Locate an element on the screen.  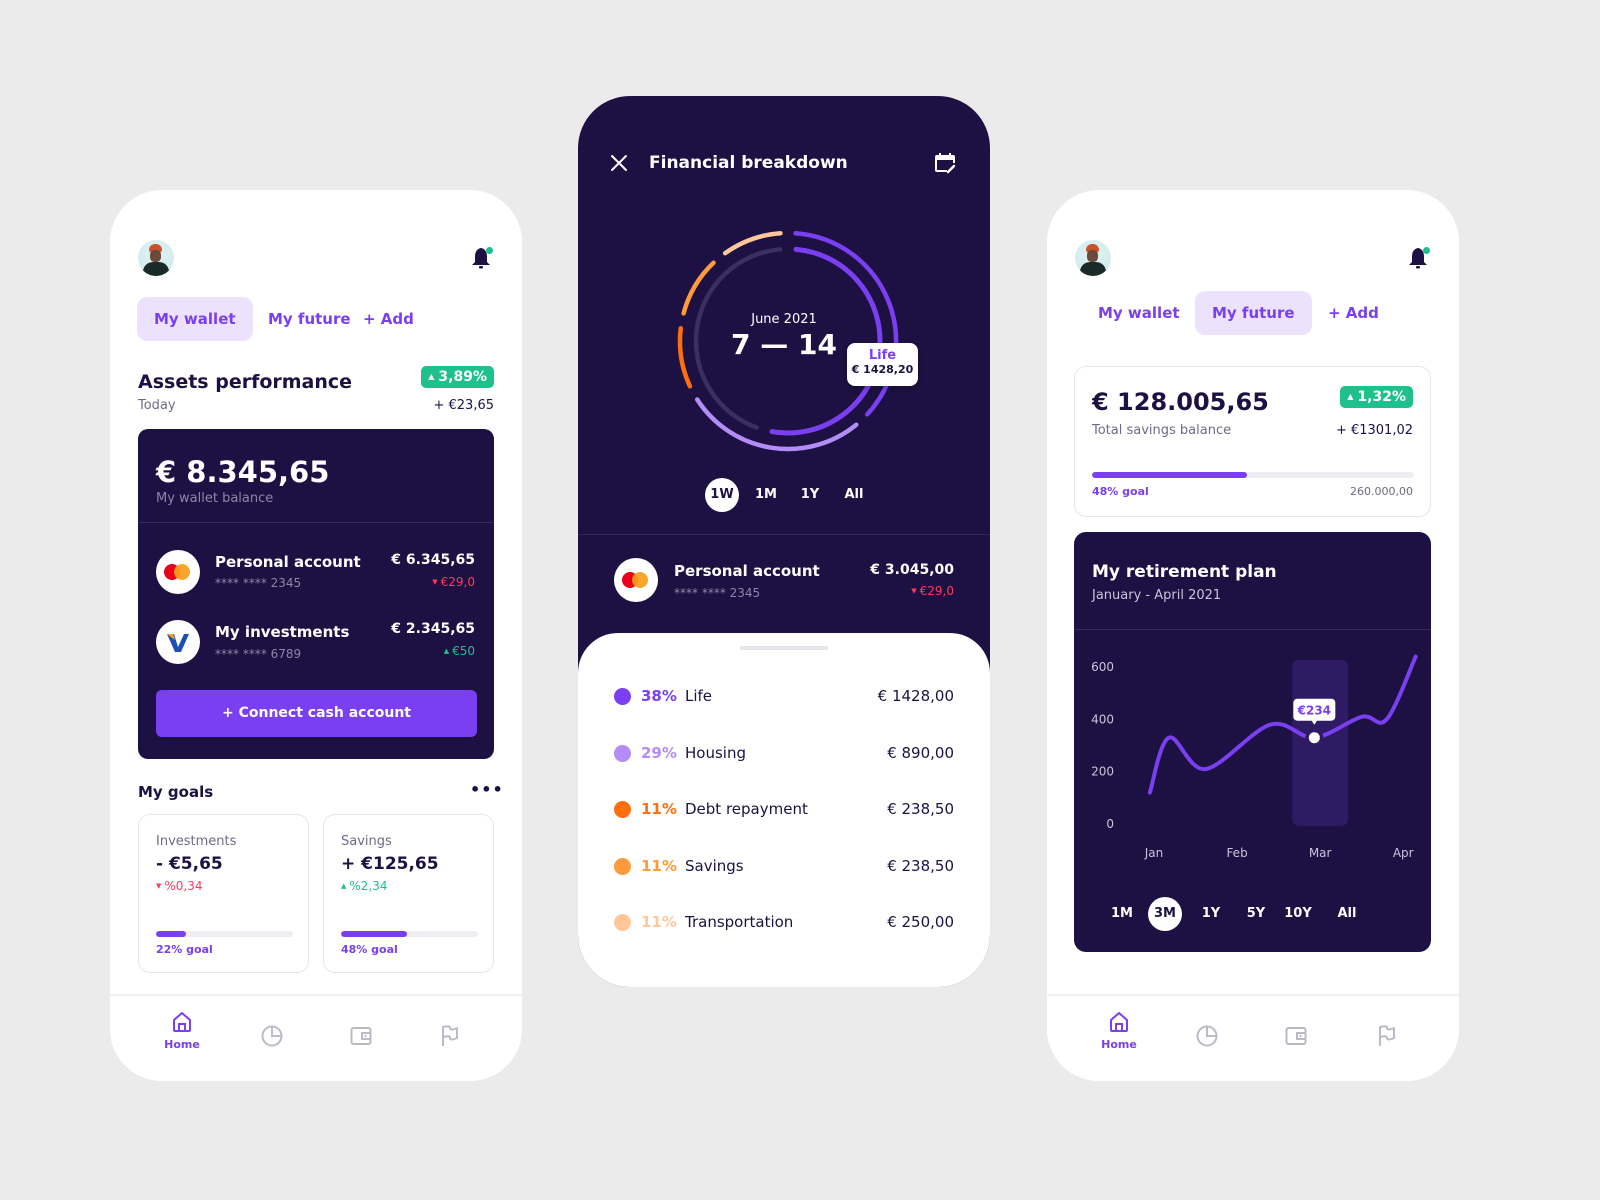
goal-card-investments: Investments - €5,65 ▼ %0,34 22% goal is located at coordinates (223, 893).